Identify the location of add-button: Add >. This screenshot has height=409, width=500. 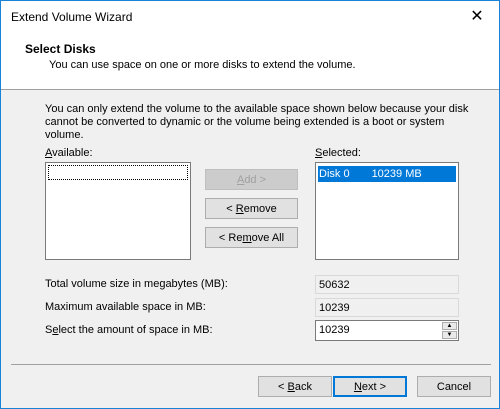
(251, 179).